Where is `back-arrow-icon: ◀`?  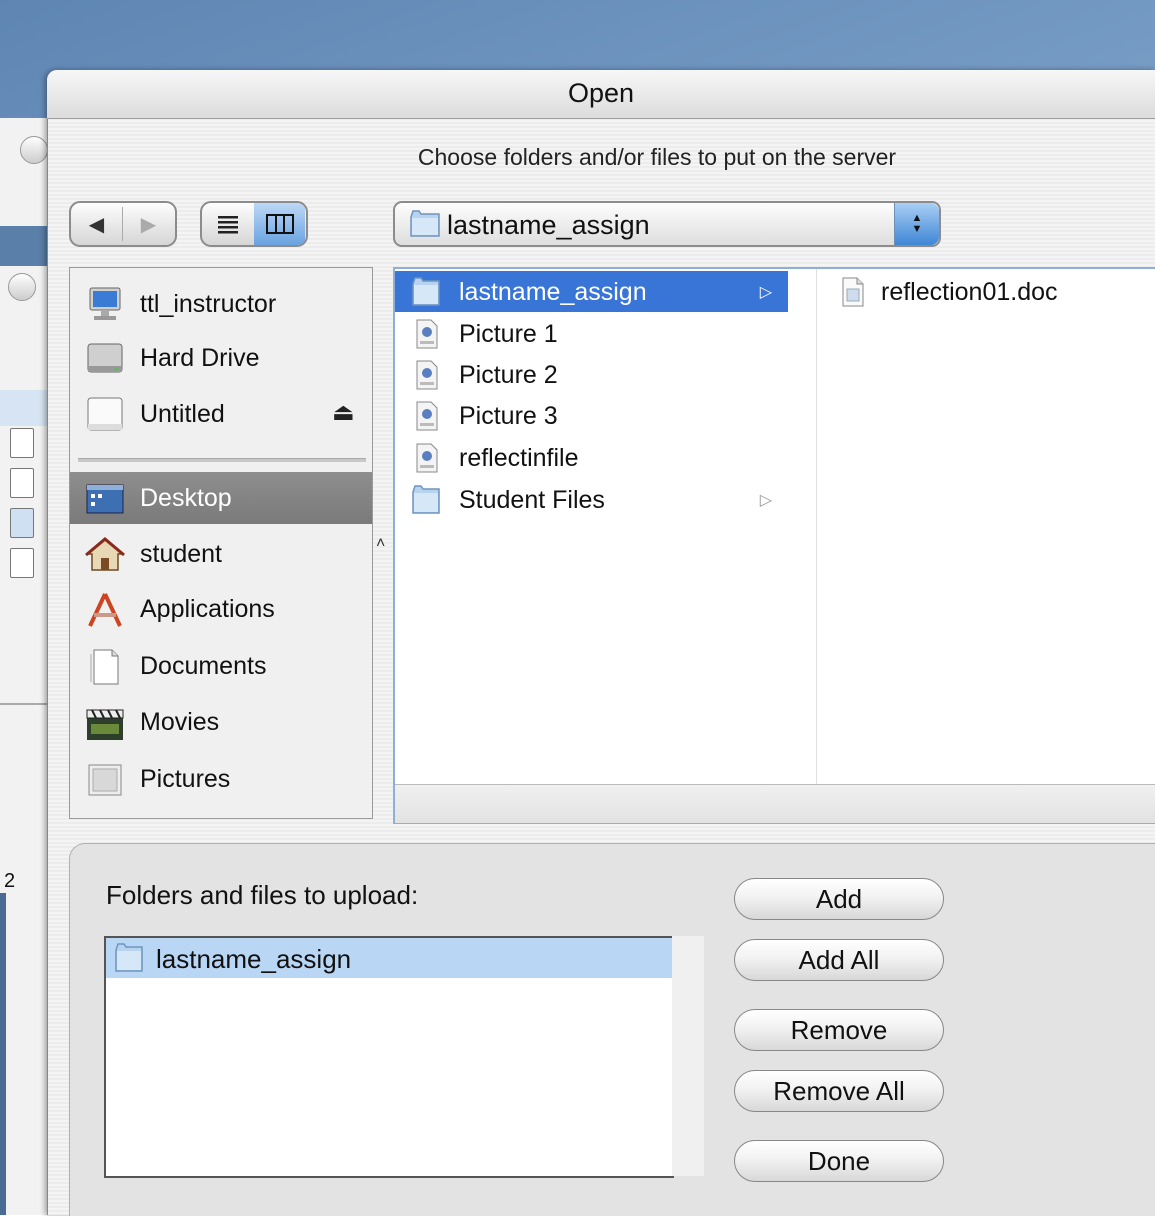 back-arrow-icon: ◀ is located at coordinates (96, 224).